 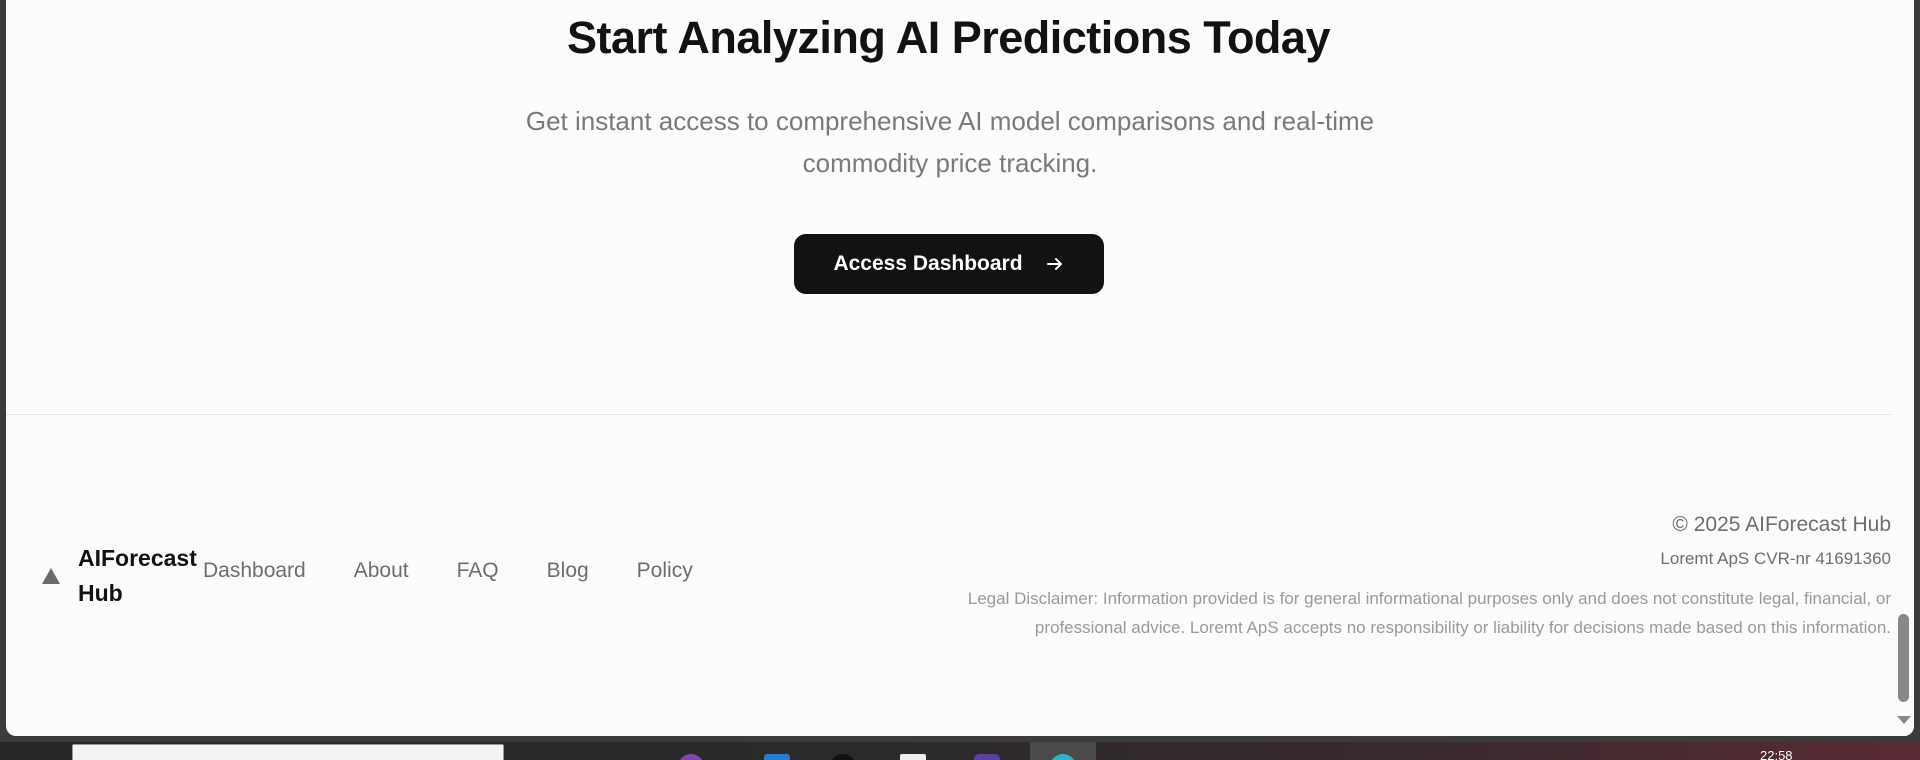 What do you see at coordinates (960, 751) in the screenshot?
I see `os-taskbar: 22:58` at bounding box center [960, 751].